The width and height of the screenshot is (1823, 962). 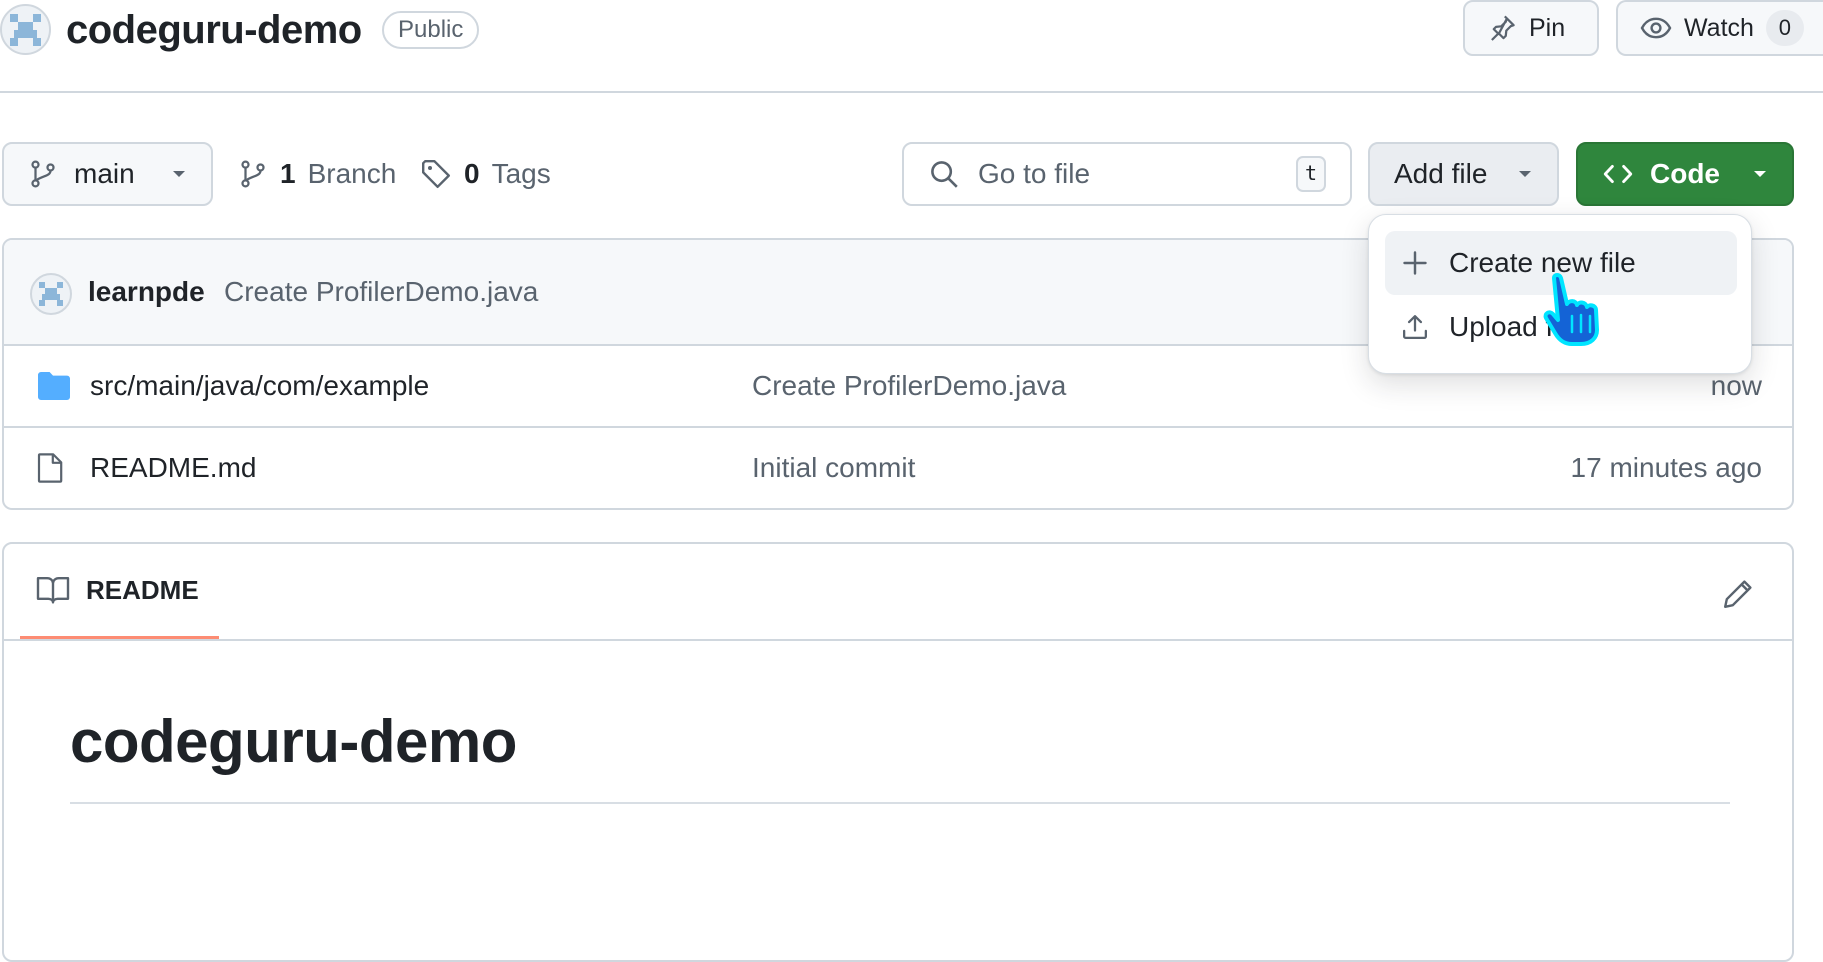 I want to click on tab-readme: README, so click(x=119, y=592).